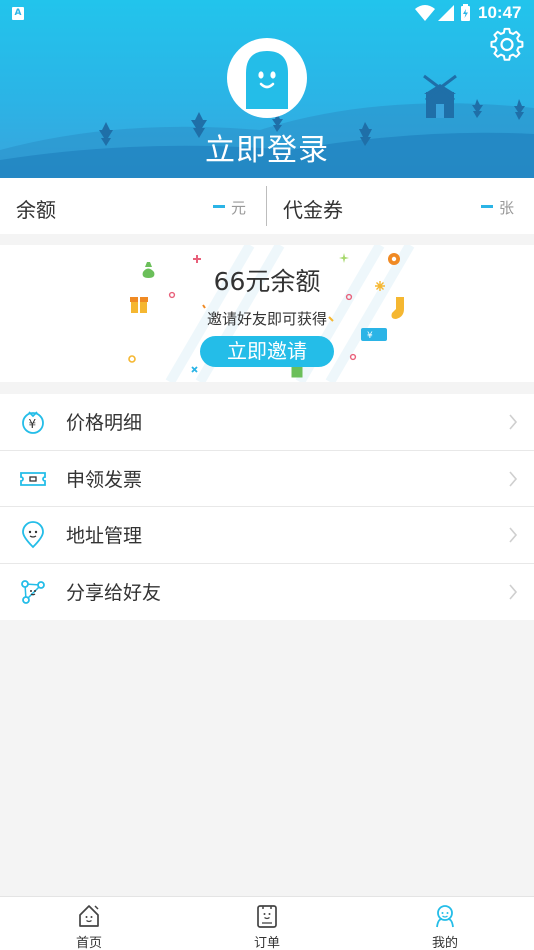  I want to click on menu-item-invoice: 申领发票, so click(267, 479).